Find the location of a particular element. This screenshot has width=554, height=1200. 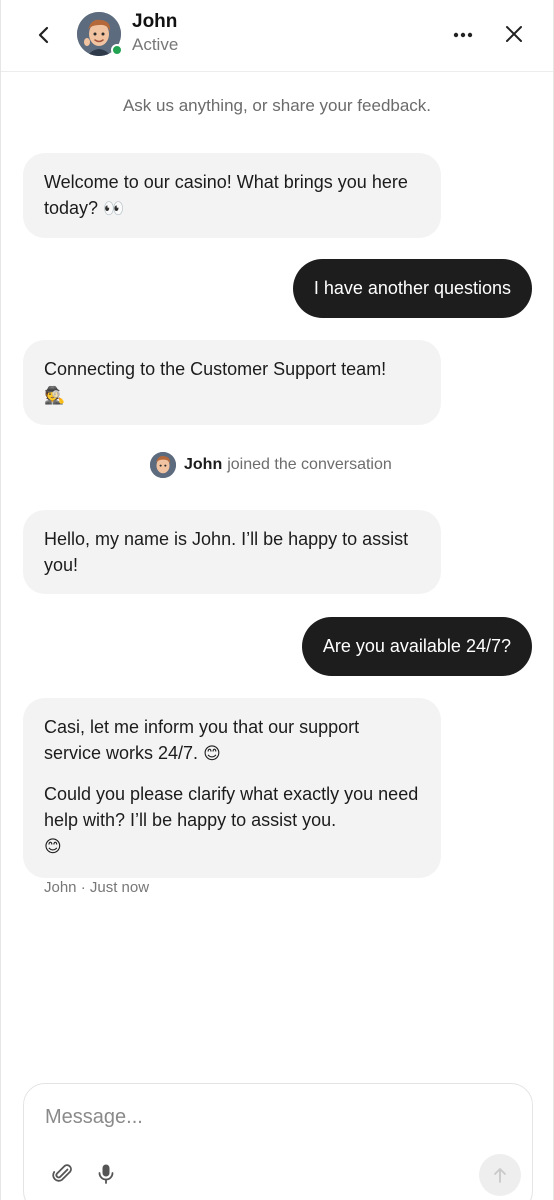

more-options-button is located at coordinates (463, 35).